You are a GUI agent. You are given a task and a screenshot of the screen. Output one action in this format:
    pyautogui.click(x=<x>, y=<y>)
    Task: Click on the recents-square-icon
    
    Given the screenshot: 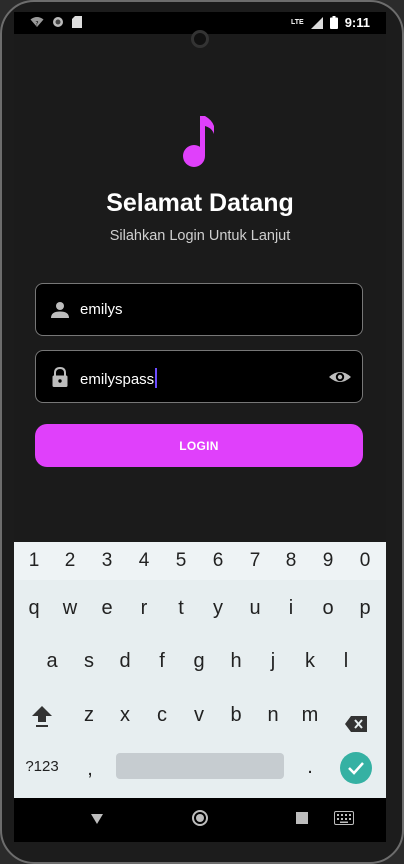 What is the action you would take?
    pyautogui.click(x=302, y=818)
    